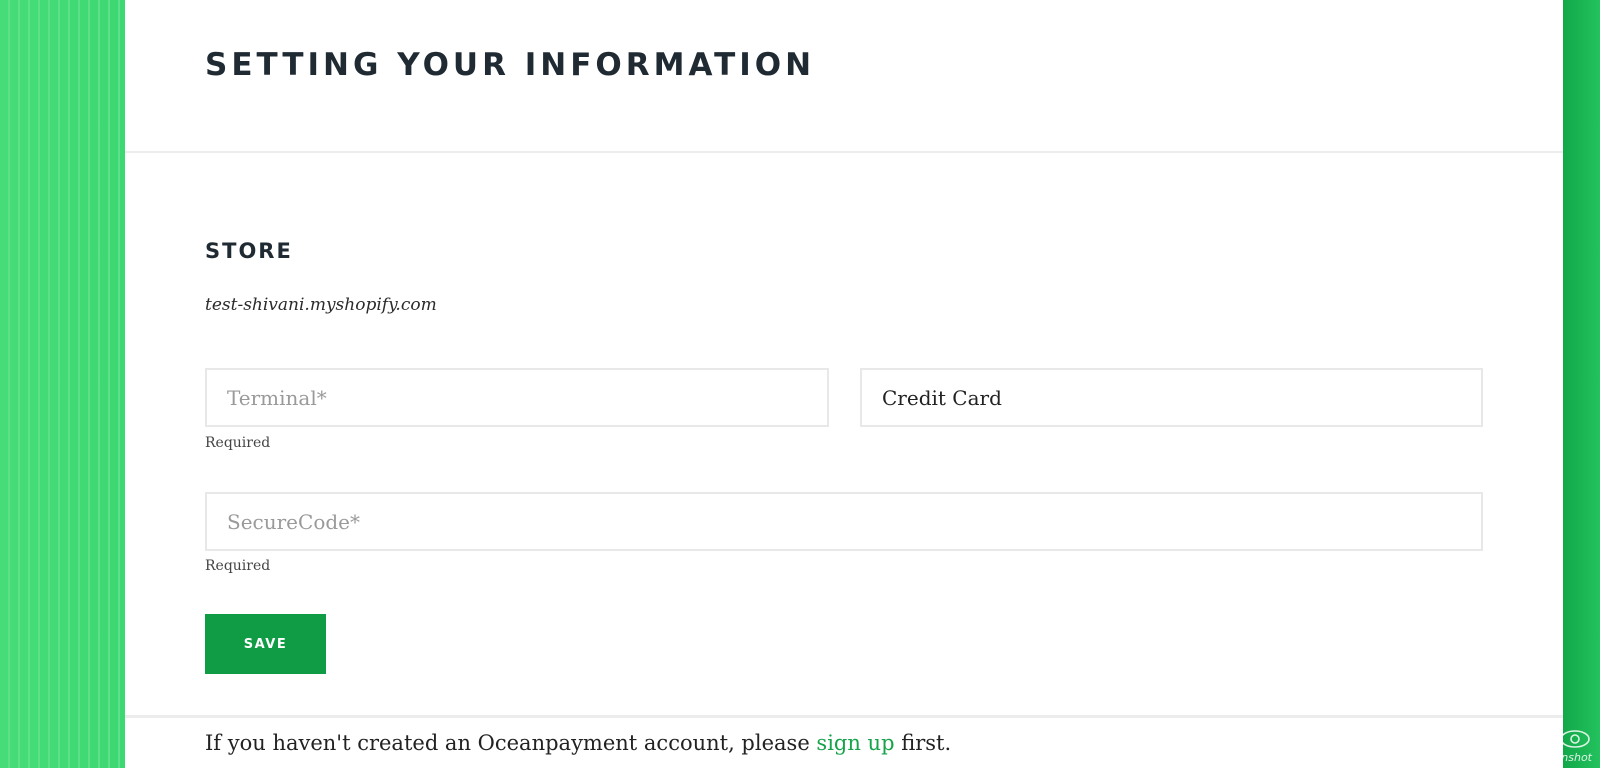  Describe the element at coordinates (321, 305) in the screenshot. I see `store-domain: test-shivani.myshopify.com` at that location.